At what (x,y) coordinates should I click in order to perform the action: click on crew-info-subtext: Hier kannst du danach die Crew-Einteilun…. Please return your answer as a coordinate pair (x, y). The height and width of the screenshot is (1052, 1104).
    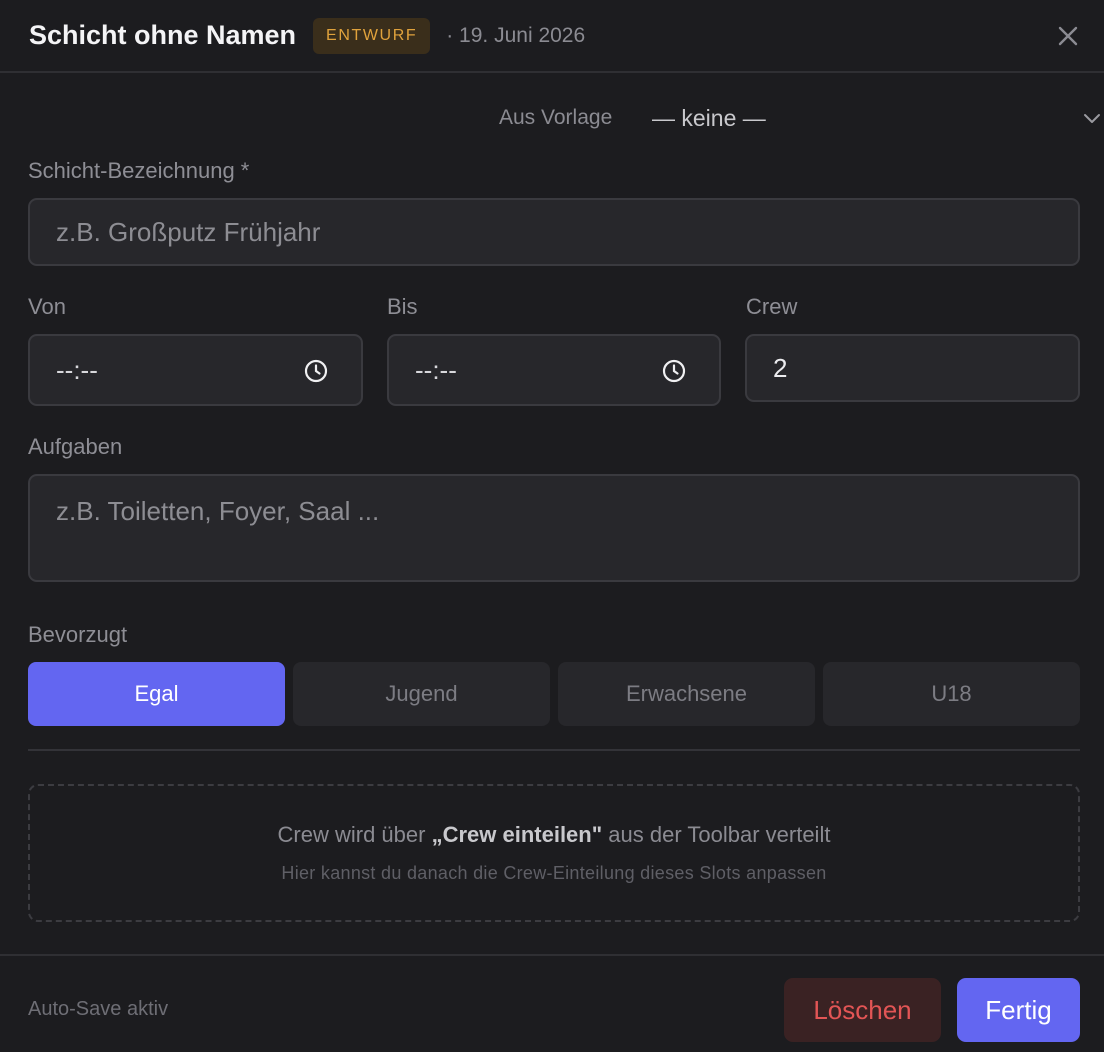
    Looking at the image, I should click on (554, 873).